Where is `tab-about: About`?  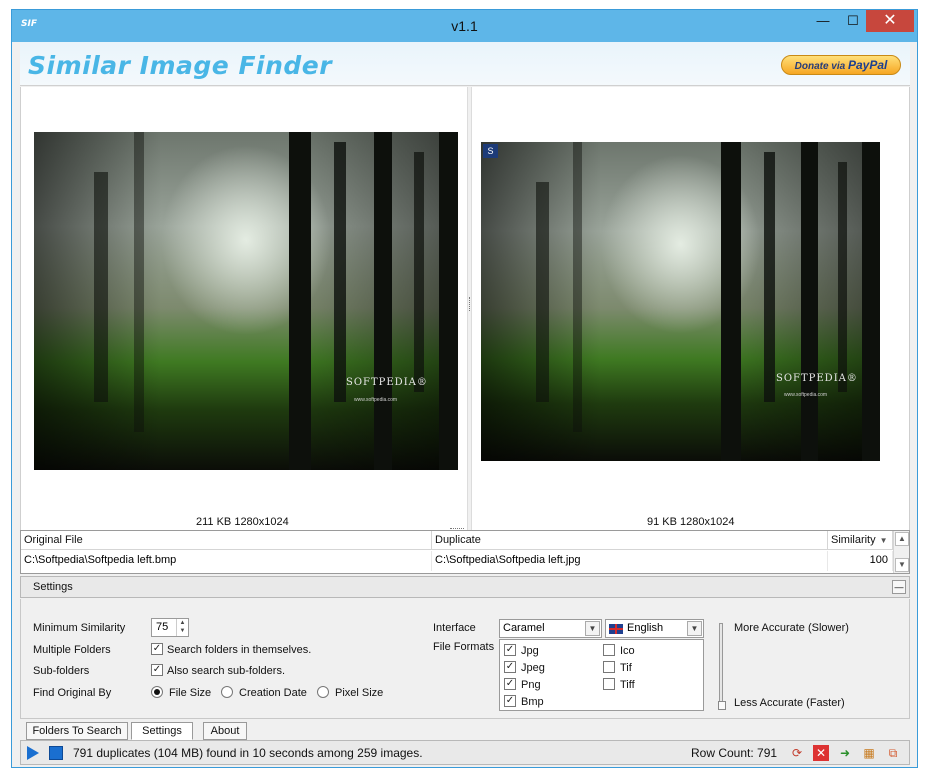 tab-about: About is located at coordinates (225, 731).